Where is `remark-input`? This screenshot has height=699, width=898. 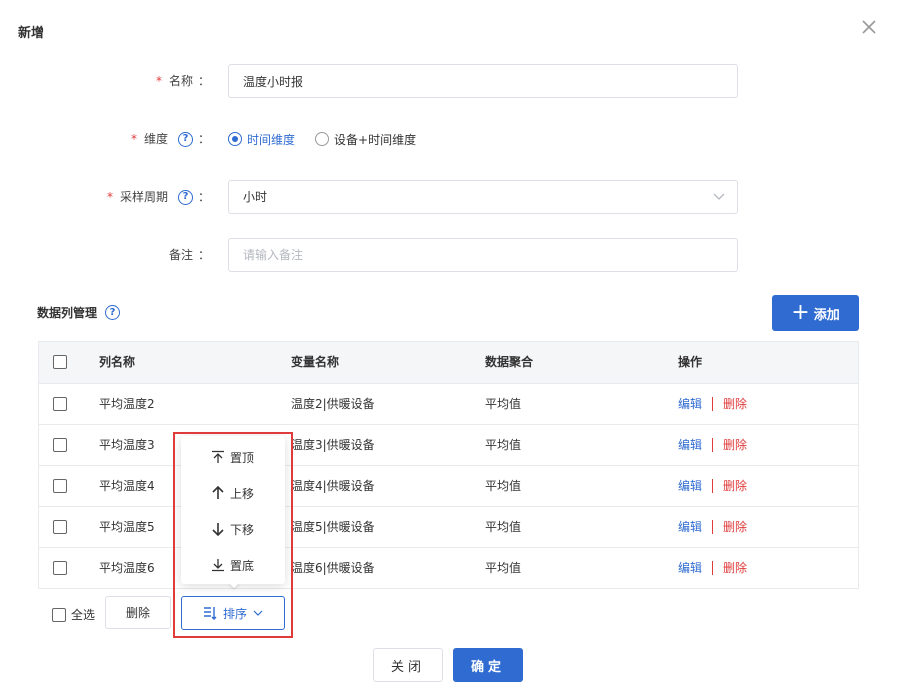
remark-input is located at coordinates (483, 255).